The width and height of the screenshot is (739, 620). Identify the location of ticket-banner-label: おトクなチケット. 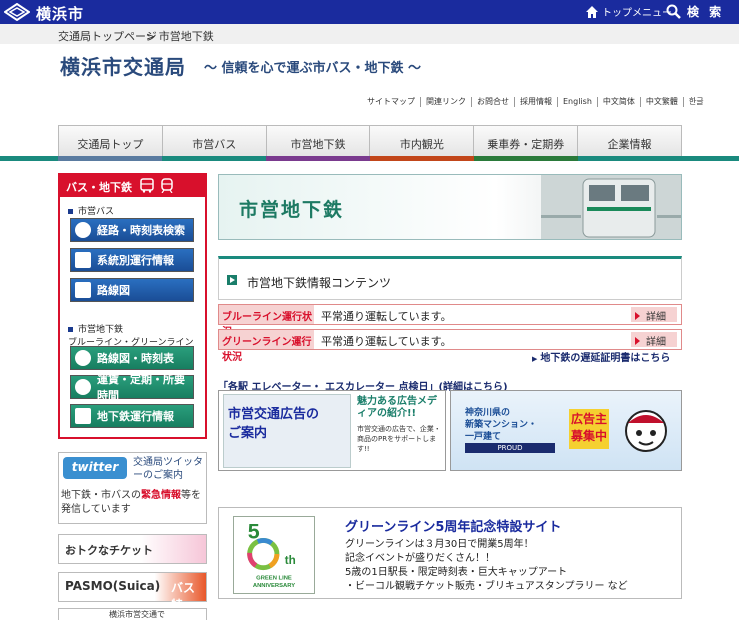
(109, 550).